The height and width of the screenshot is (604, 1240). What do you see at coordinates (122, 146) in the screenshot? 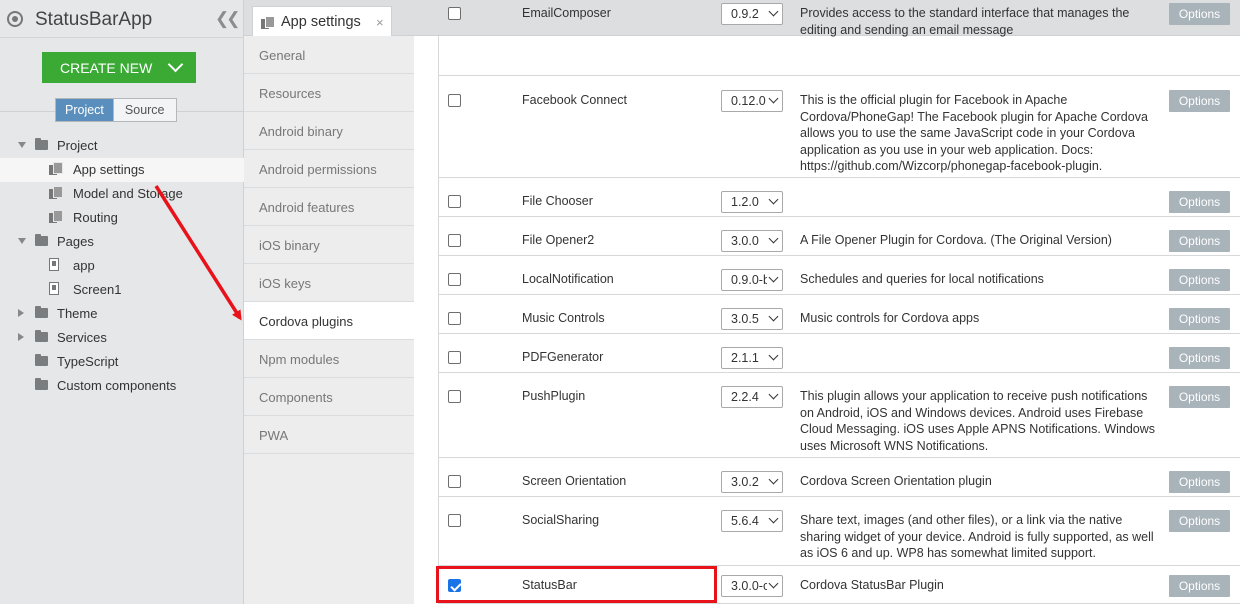
I see `tree-item: Project` at bounding box center [122, 146].